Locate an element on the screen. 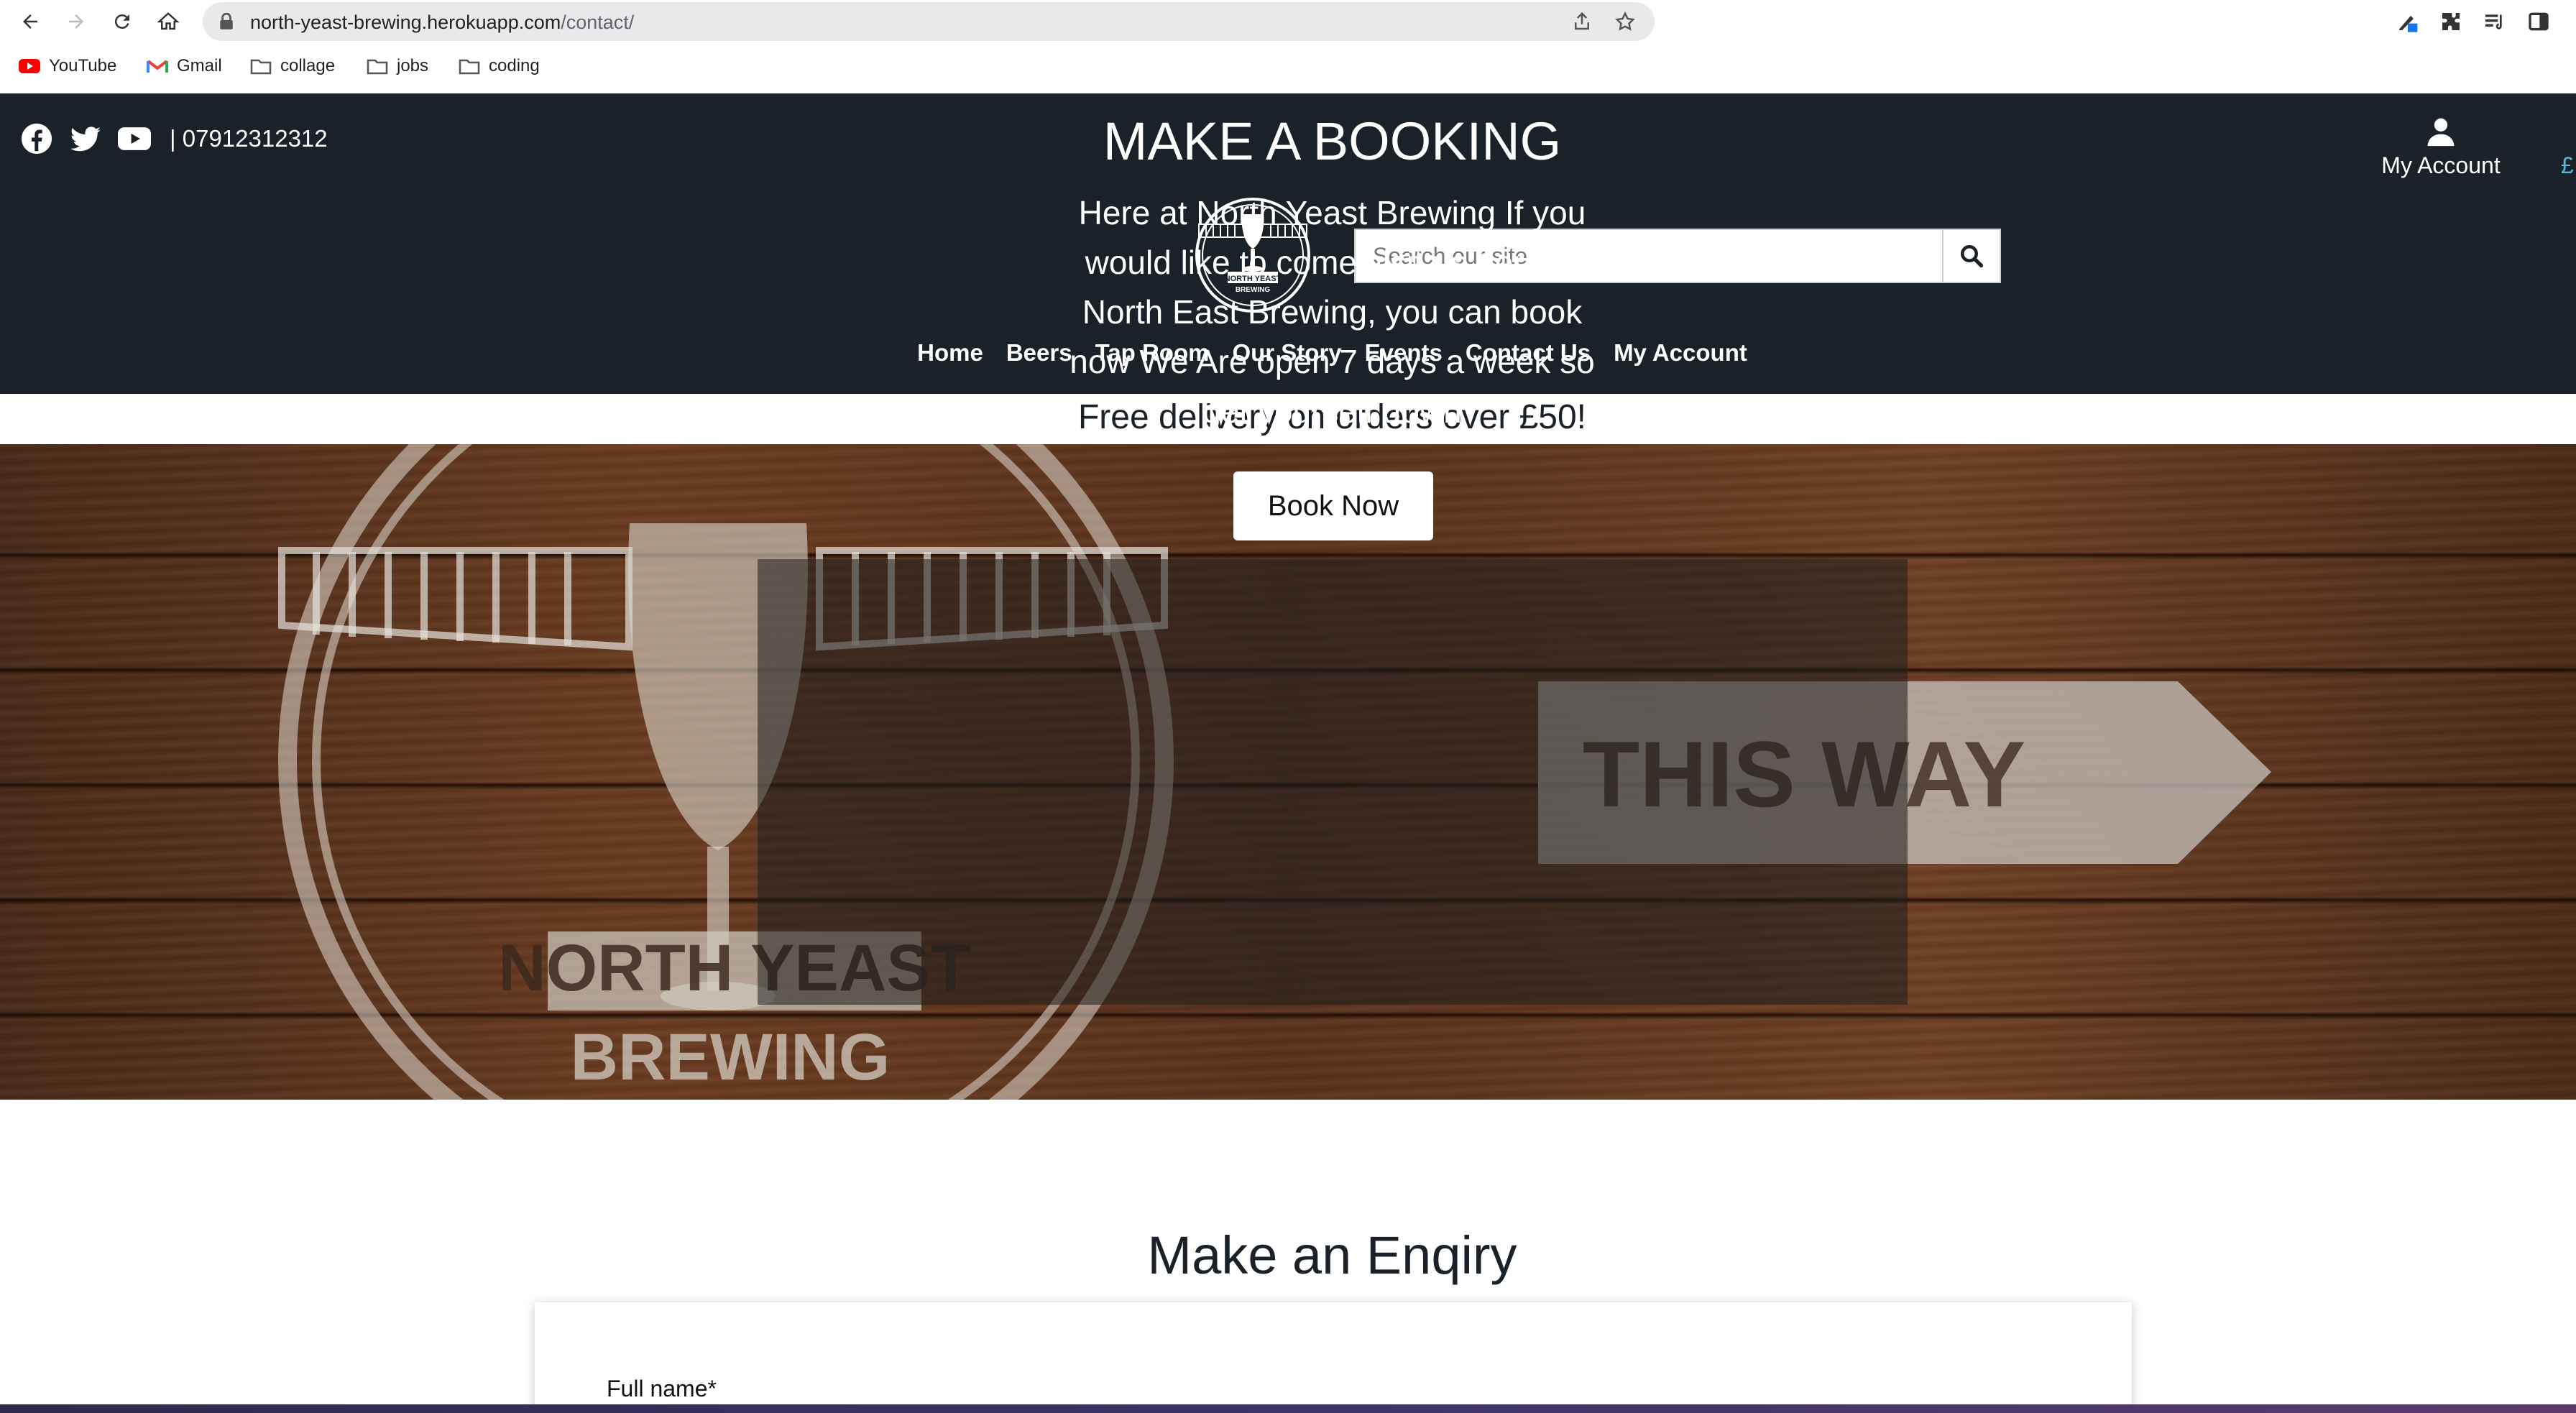 The image size is (2576, 1413). extension-pen-icon is located at coordinates (2407, 21).